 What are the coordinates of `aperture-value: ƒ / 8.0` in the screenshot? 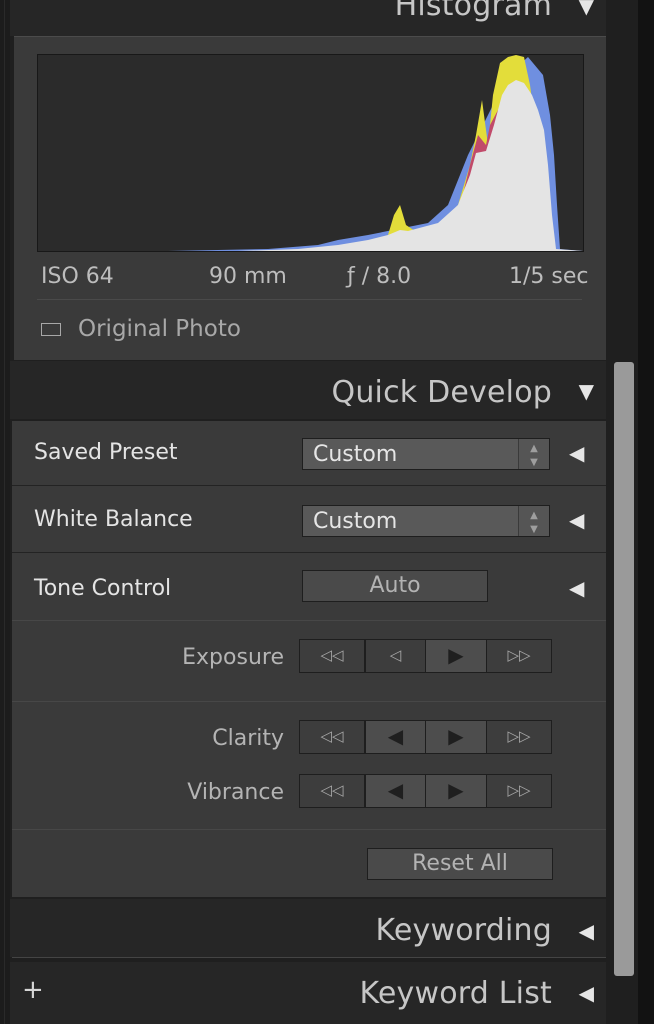 It's located at (379, 276).